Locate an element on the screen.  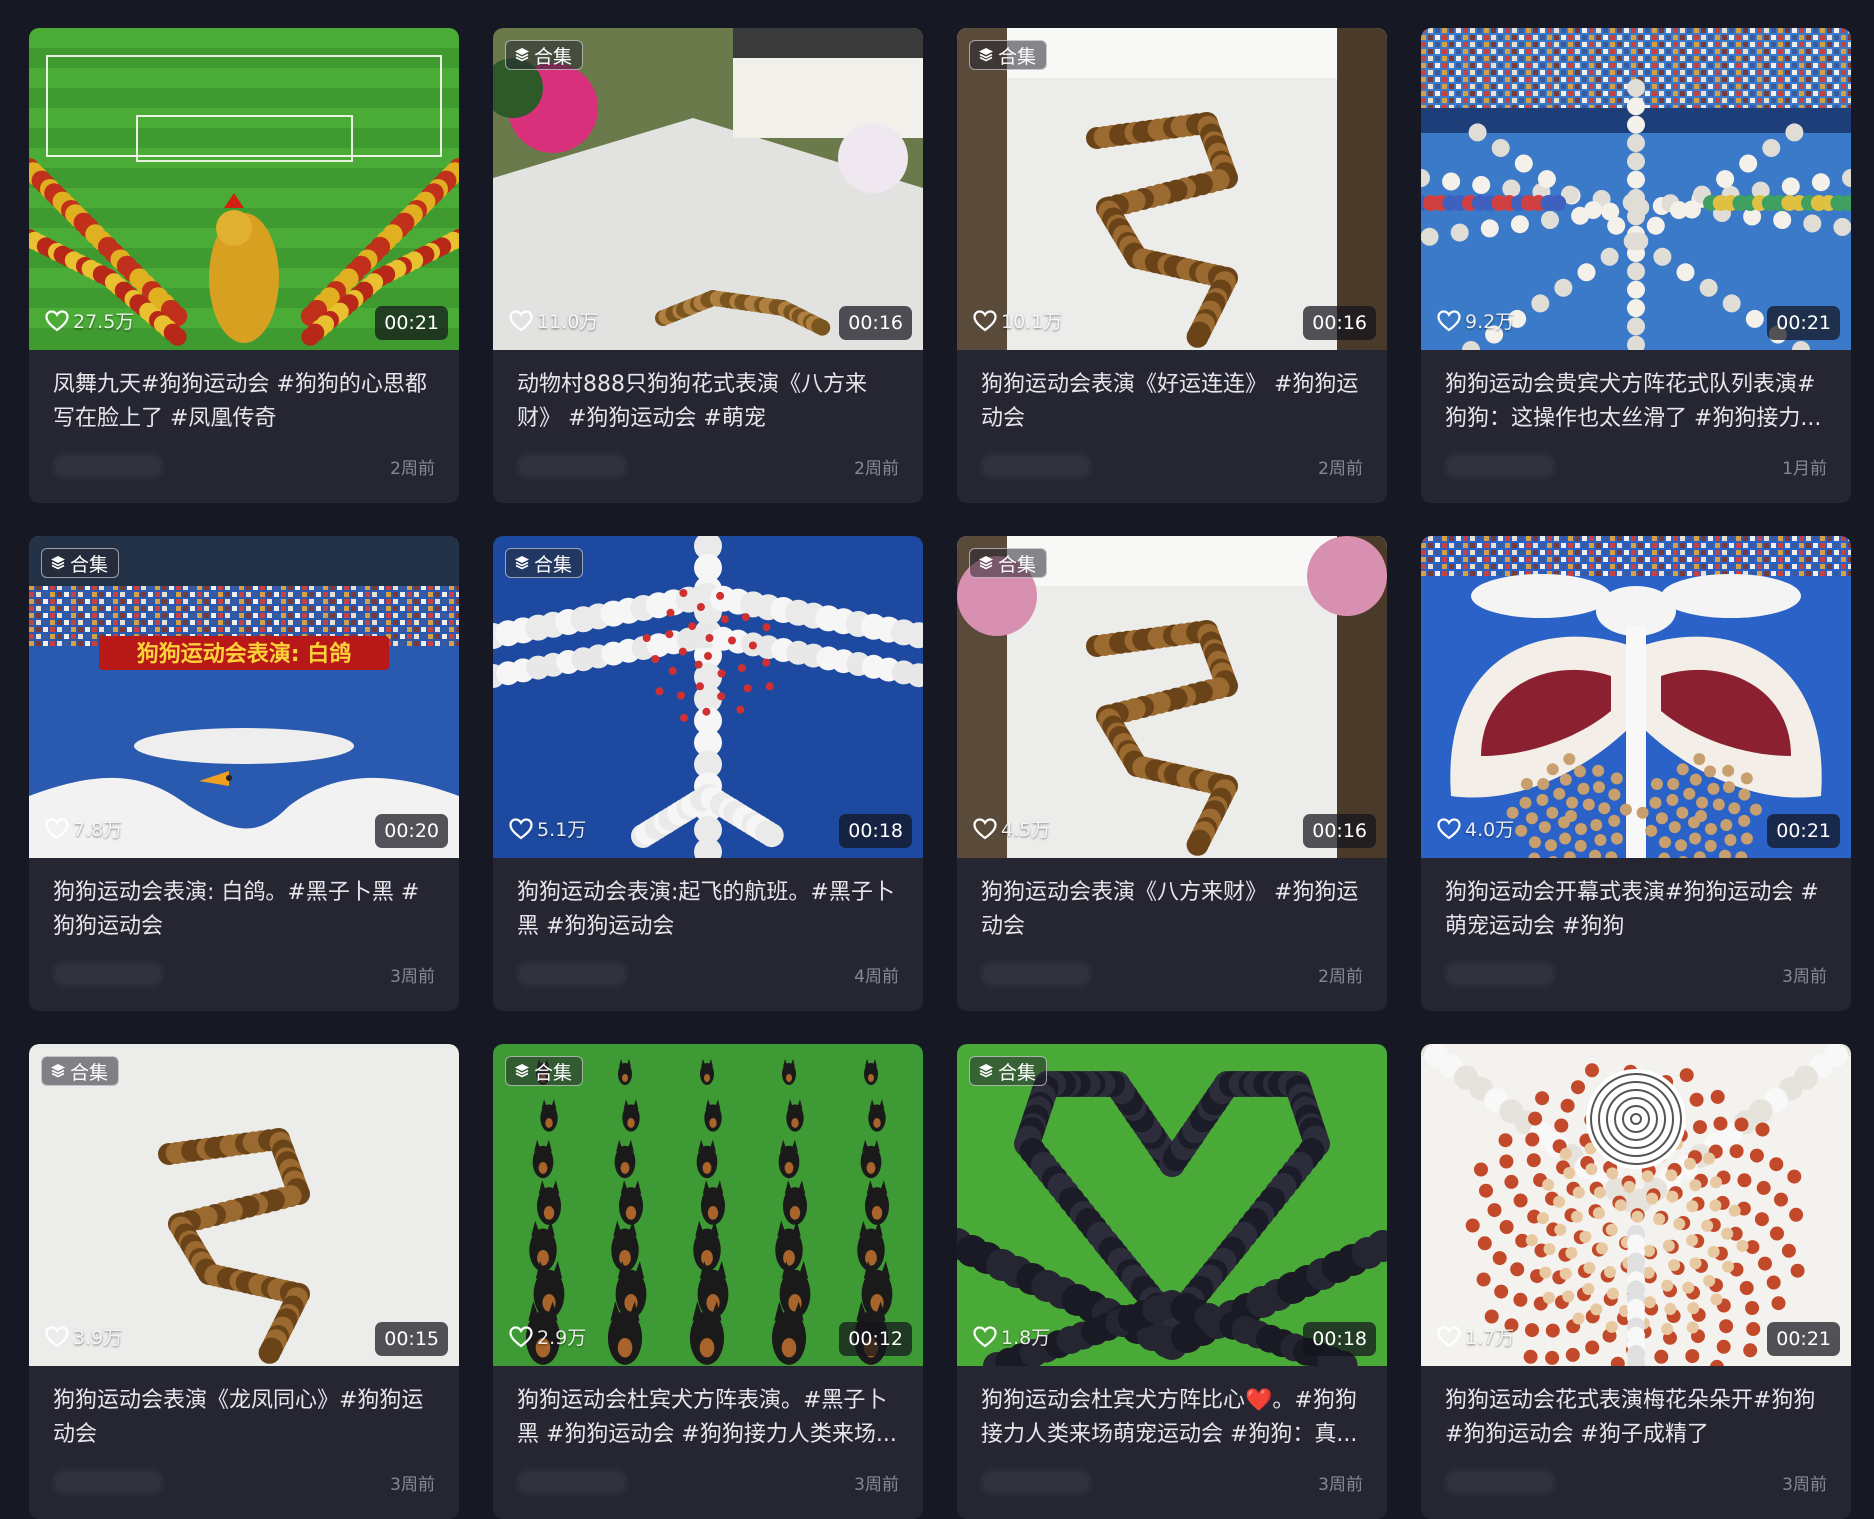
like-count-value: 4.5万 is located at coordinates (1026, 830).